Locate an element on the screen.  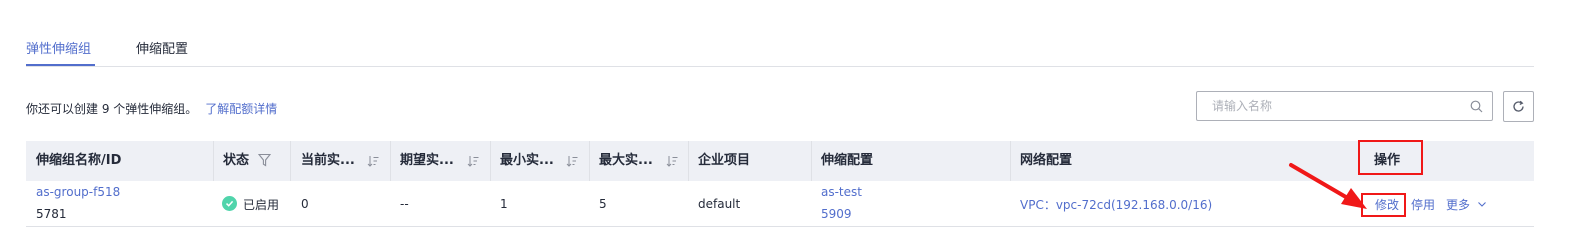
quota-details-link: 了解配额详情 is located at coordinates (241, 109).